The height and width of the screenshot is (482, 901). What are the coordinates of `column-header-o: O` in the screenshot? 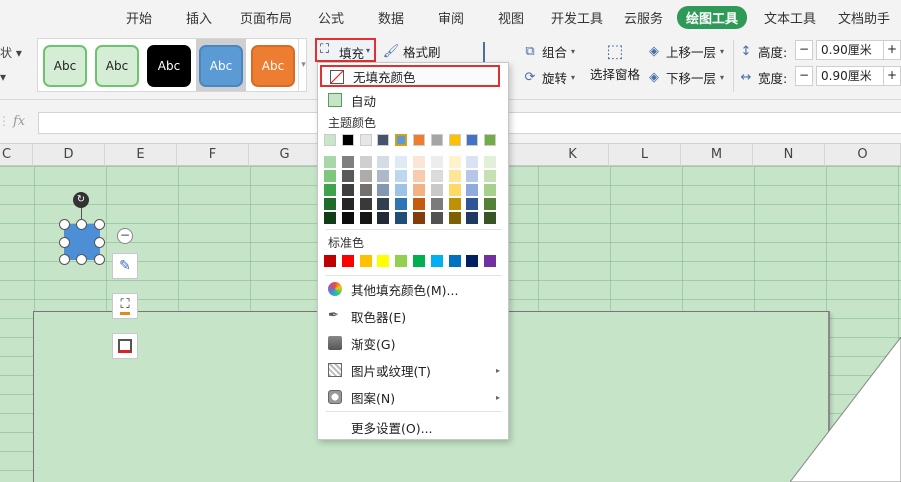 It's located at (863, 155).